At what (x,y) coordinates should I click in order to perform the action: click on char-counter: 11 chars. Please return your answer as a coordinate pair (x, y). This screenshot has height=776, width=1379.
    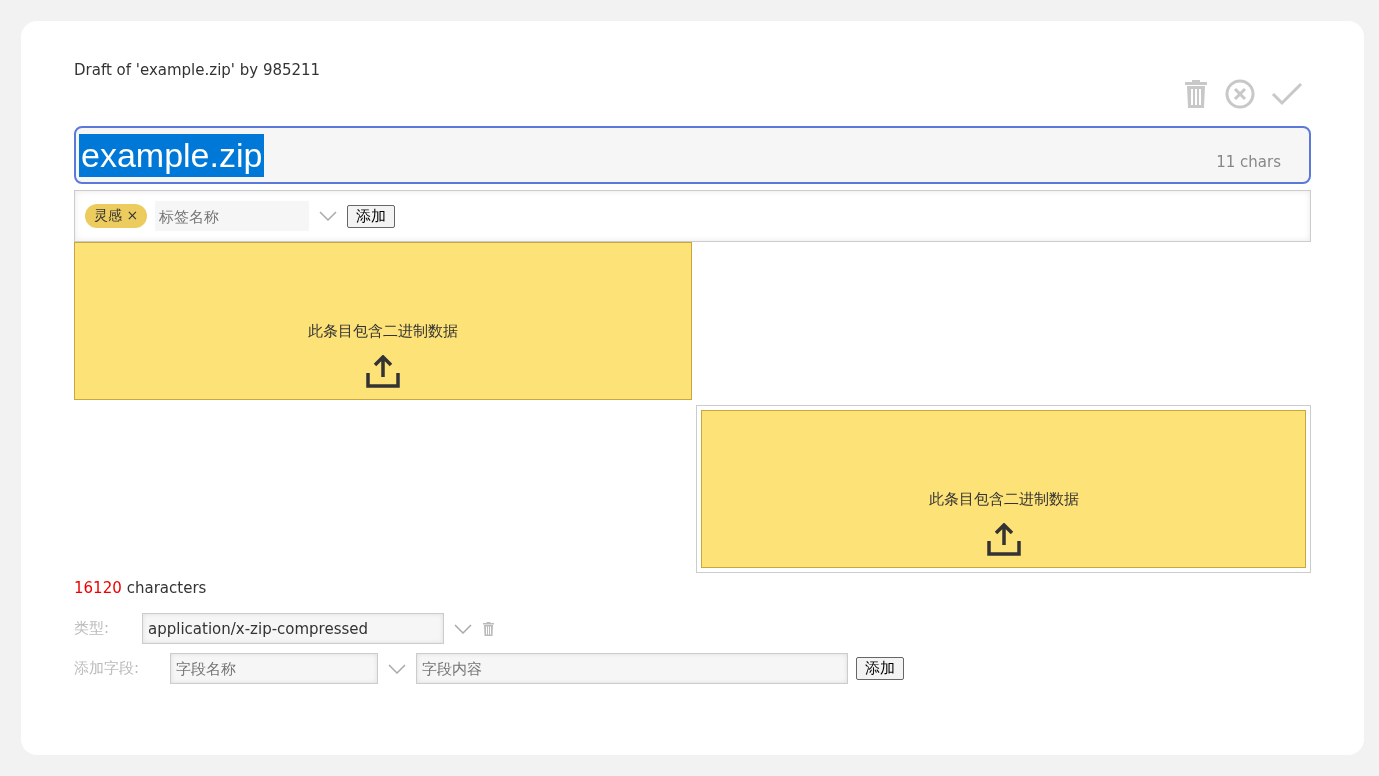
    Looking at the image, I should click on (1248, 162).